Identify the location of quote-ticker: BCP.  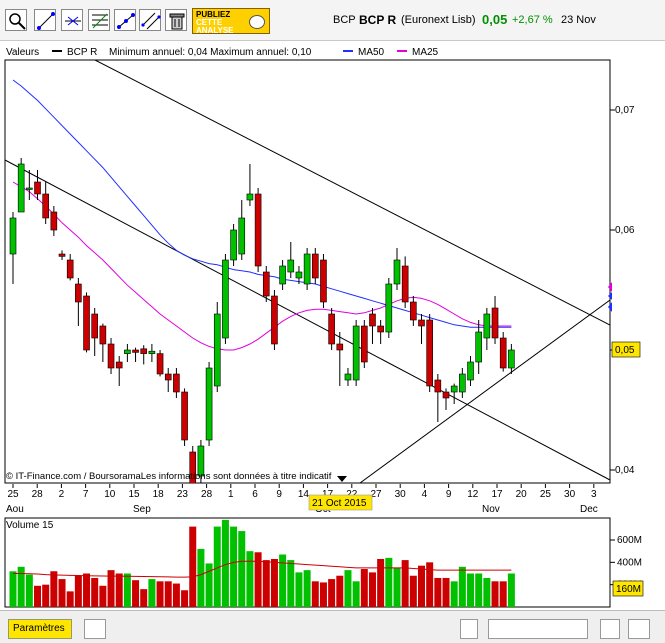
(344, 20).